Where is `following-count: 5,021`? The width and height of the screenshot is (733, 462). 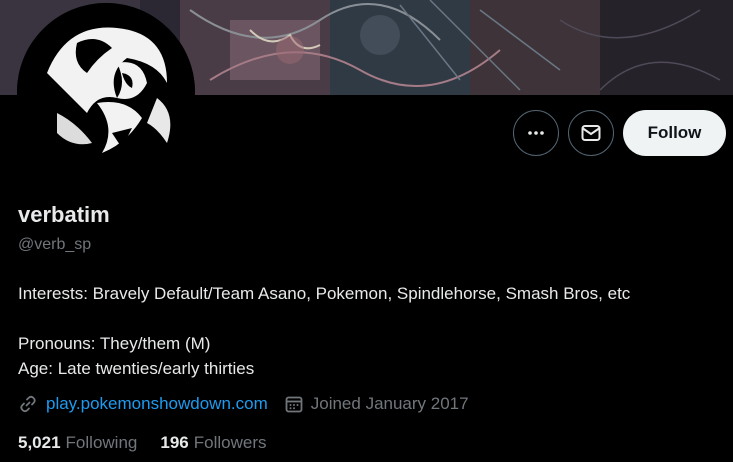 following-count: 5,021 is located at coordinates (39, 442).